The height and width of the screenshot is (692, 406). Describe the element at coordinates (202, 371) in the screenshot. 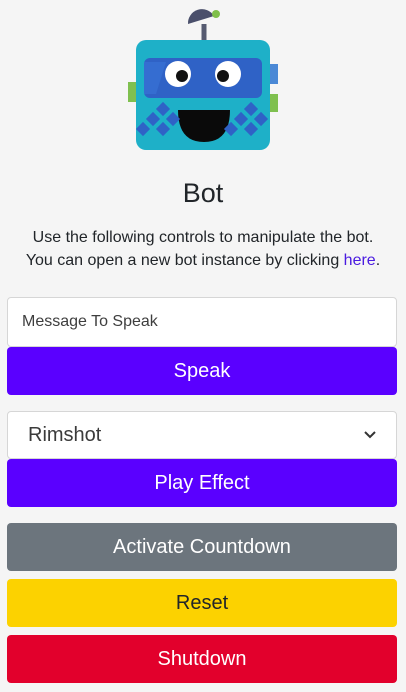

I see `speak-button: Speak` at that location.